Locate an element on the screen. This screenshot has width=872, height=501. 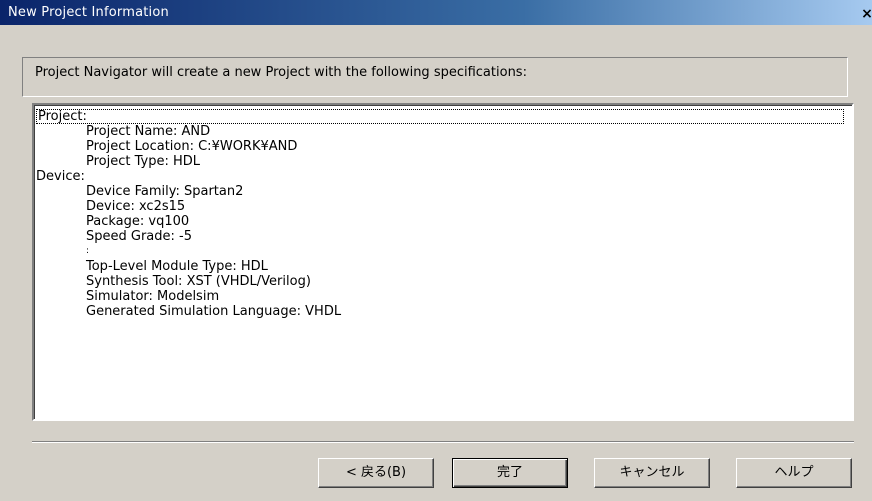
device-heading: Device: is located at coordinates (444, 176).